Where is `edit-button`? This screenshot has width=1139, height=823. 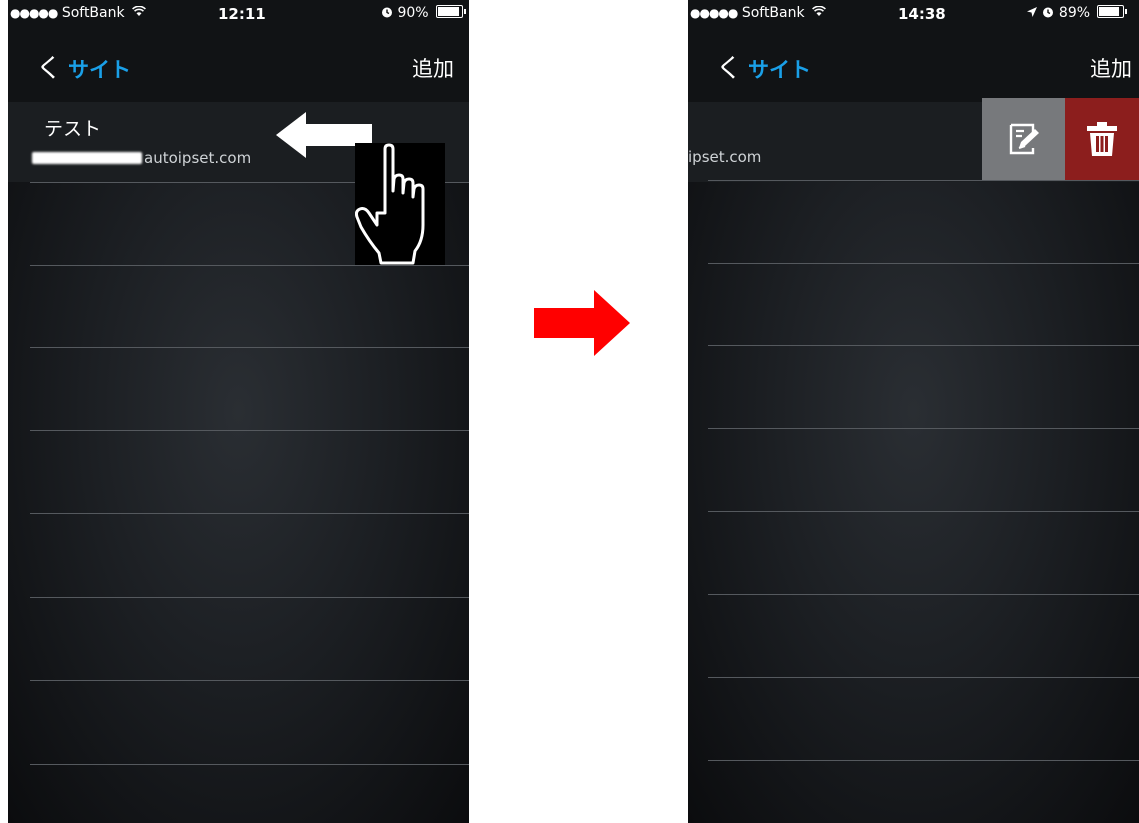
edit-button is located at coordinates (1023, 139).